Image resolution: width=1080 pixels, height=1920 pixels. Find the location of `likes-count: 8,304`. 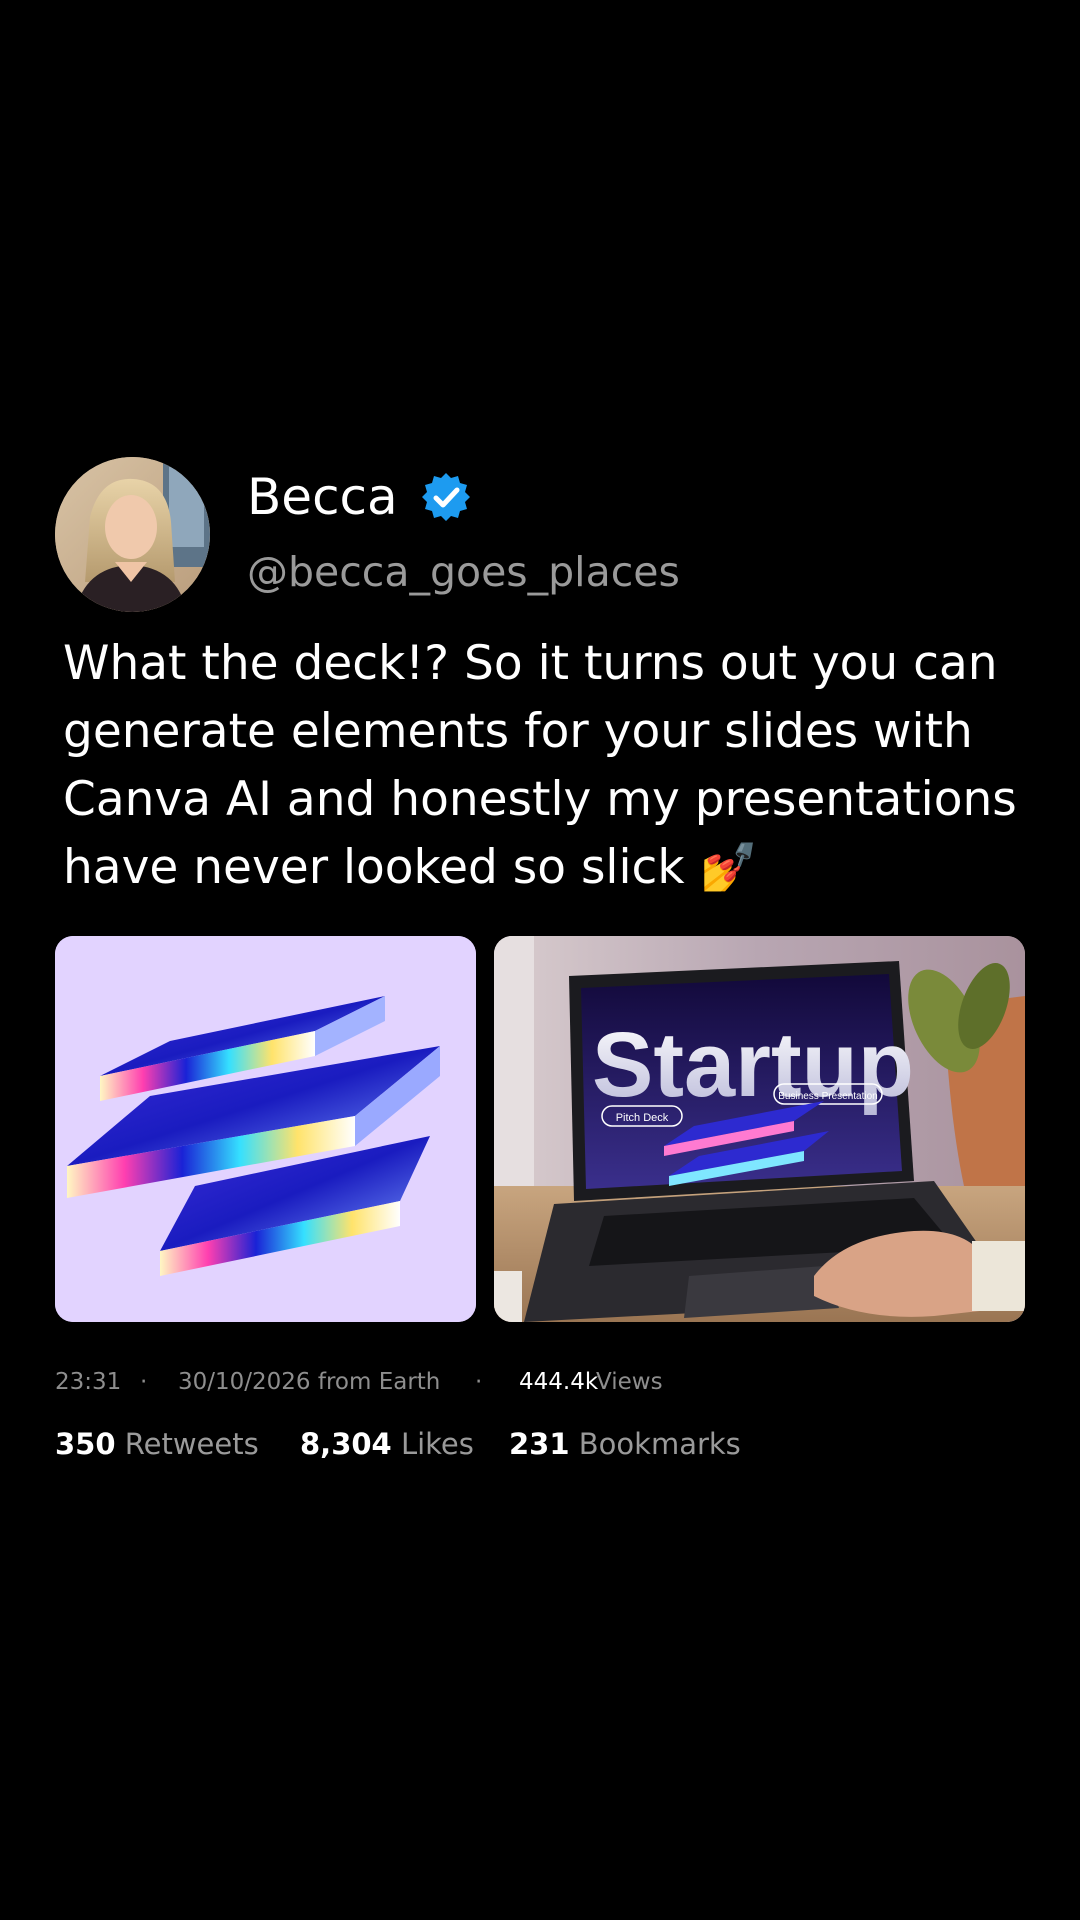

likes-count: 8,304 is located at coordinates (346, 1444).